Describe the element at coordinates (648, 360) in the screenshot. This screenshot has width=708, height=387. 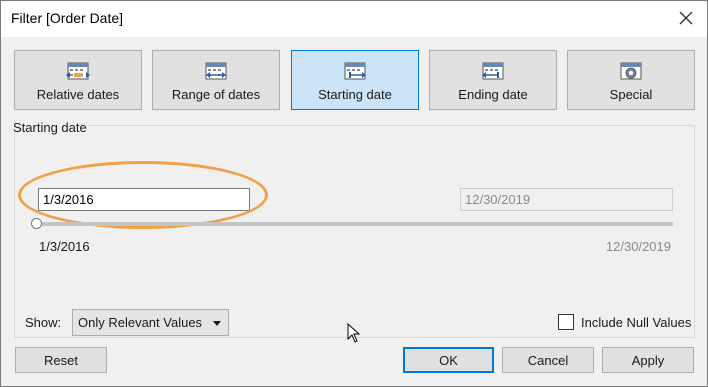
I see `apply-button: Apply` at that location.